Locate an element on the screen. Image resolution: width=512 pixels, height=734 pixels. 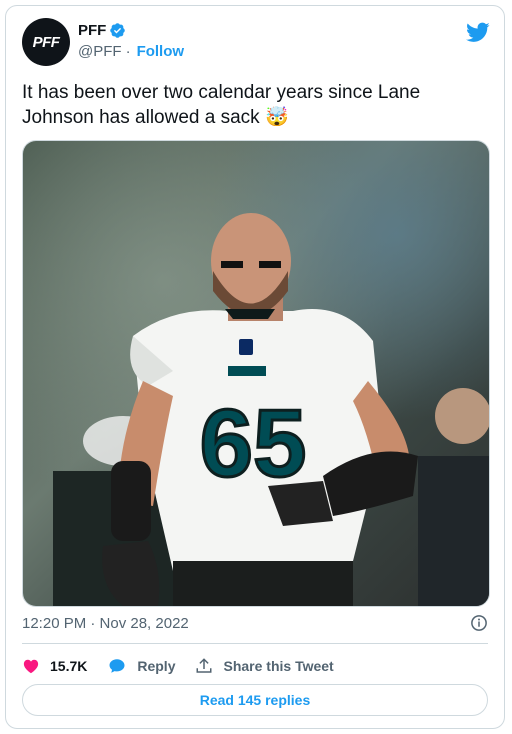
read-replies-label: Read 145 replies is located at coordinates (255, 700).